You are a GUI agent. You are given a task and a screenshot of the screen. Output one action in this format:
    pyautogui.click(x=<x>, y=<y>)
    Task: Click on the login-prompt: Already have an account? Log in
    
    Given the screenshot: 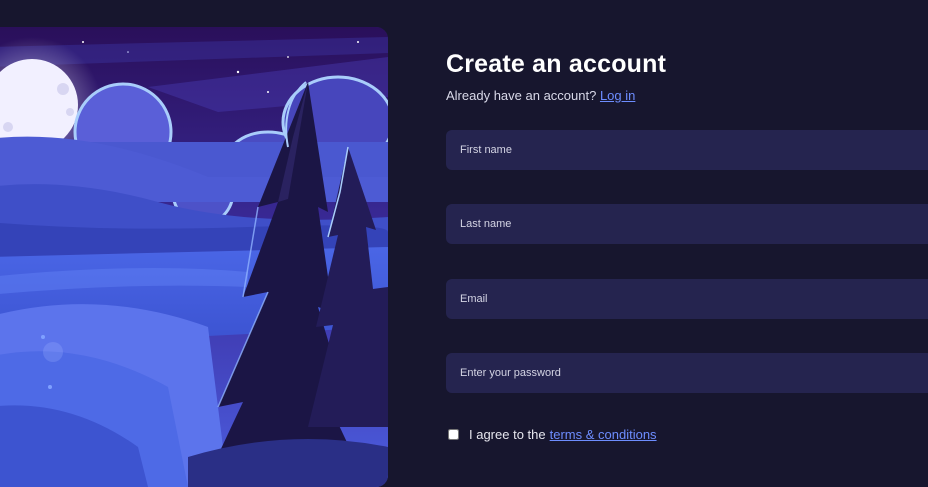 What is the action you would take?
    pyautogui.click(x=540, y=96)
    